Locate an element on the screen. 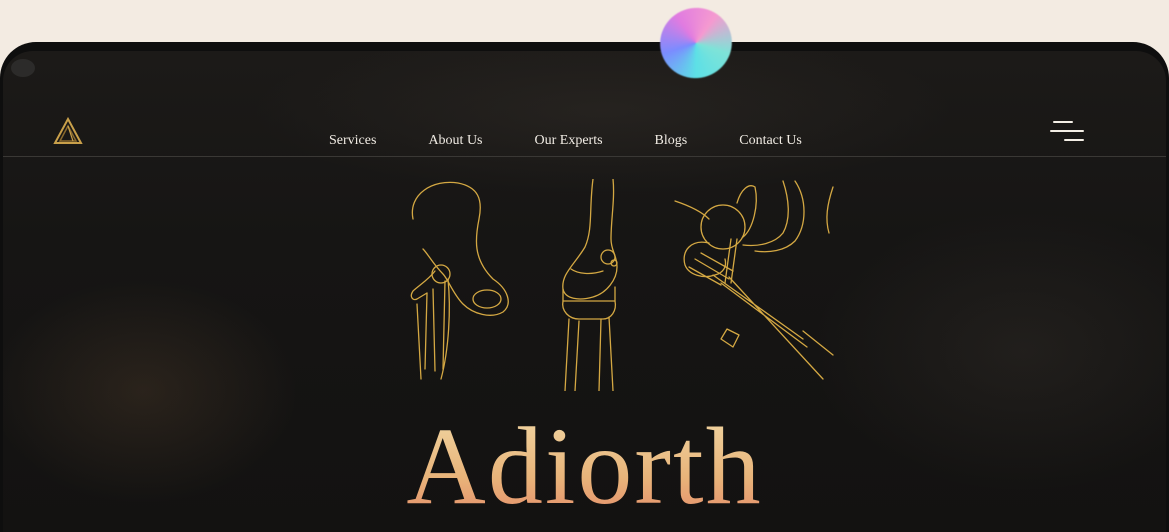  nav-link-contact-us: Contact Us is located at coordinates (770, 141).